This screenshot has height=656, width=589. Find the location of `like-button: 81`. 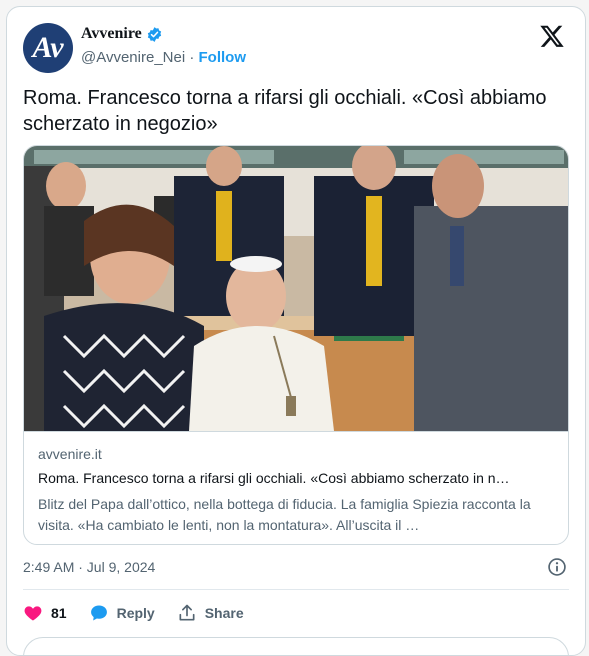

like-button: 81 is located at coordinates (45, 613).